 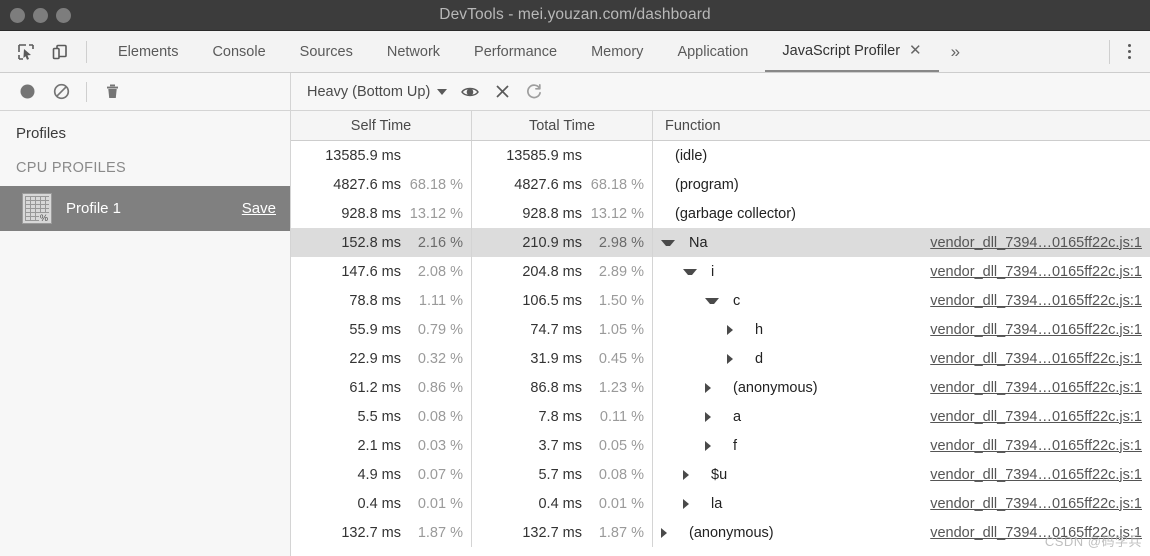 What do you see at coordinates (26, 52) in the screenshot?
I see `inspect-element-icon` at bounding box center [26, 52].